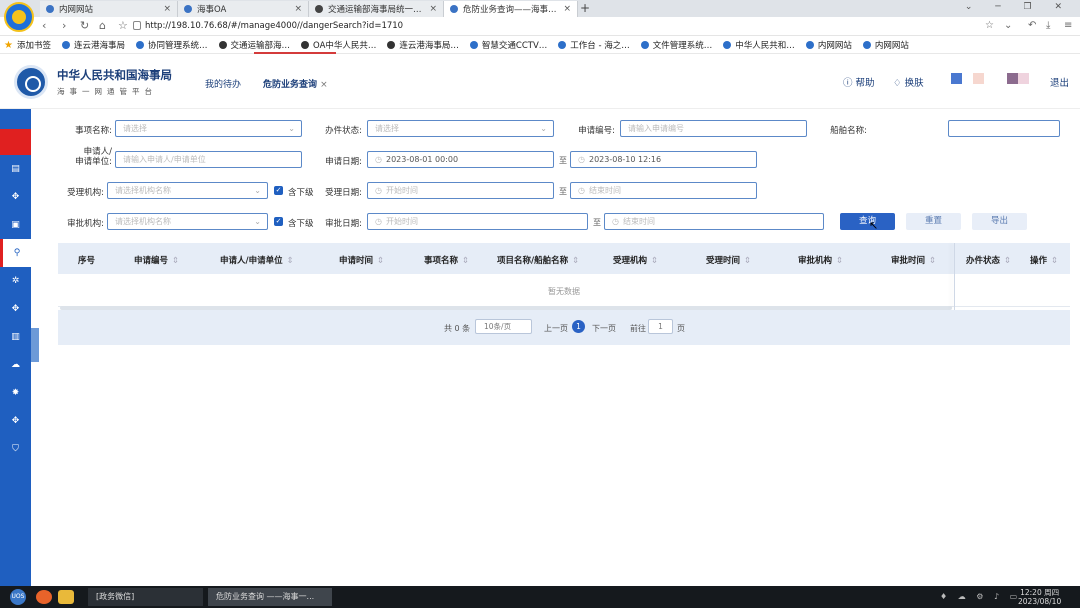  Describe the element at coordinates (15, 225) in the screenshot. I see `sidebar-item-notes: ▣` at that location.